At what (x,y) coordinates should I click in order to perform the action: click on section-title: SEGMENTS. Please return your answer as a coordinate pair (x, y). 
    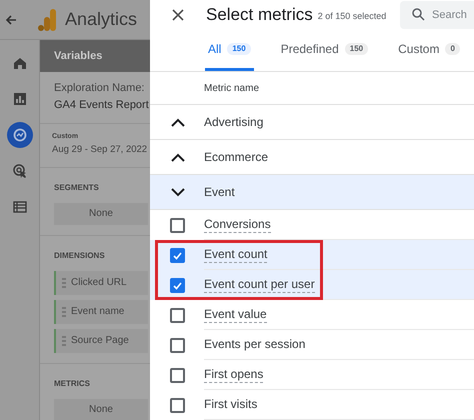
    Looking at the image, I should click on (77, 188).